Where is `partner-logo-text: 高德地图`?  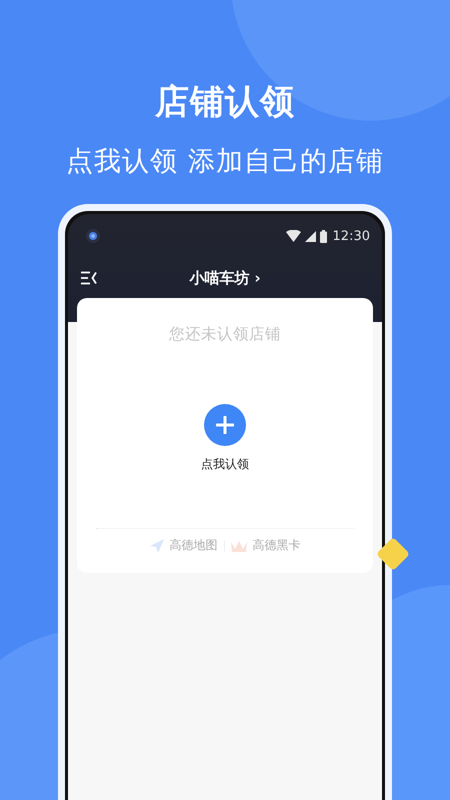 partner-logo-text: 高德地图 is located at coordinates (194, 545).